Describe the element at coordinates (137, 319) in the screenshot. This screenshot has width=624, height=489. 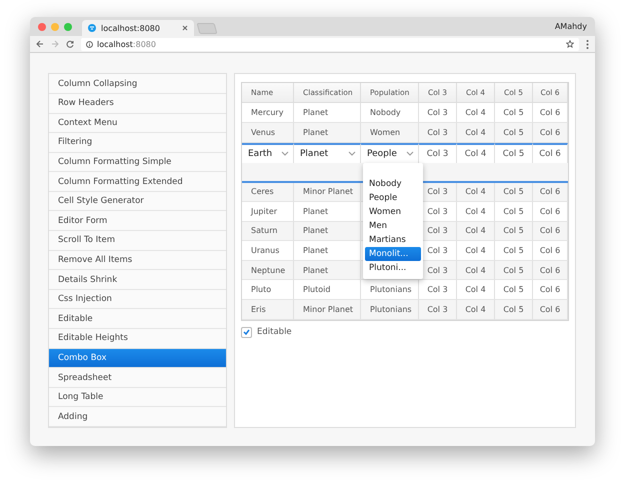
I see `sidebar-item: Editable` at that location.